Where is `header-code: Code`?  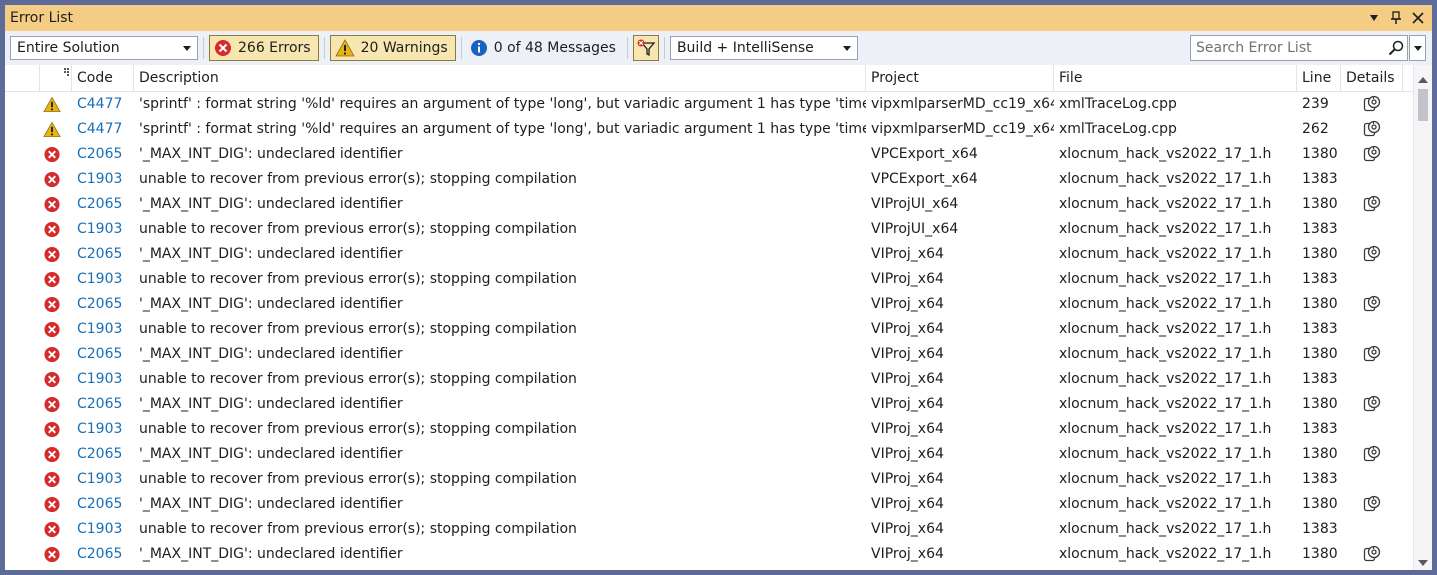 header-code: Code is located at coordinates (103, 78).